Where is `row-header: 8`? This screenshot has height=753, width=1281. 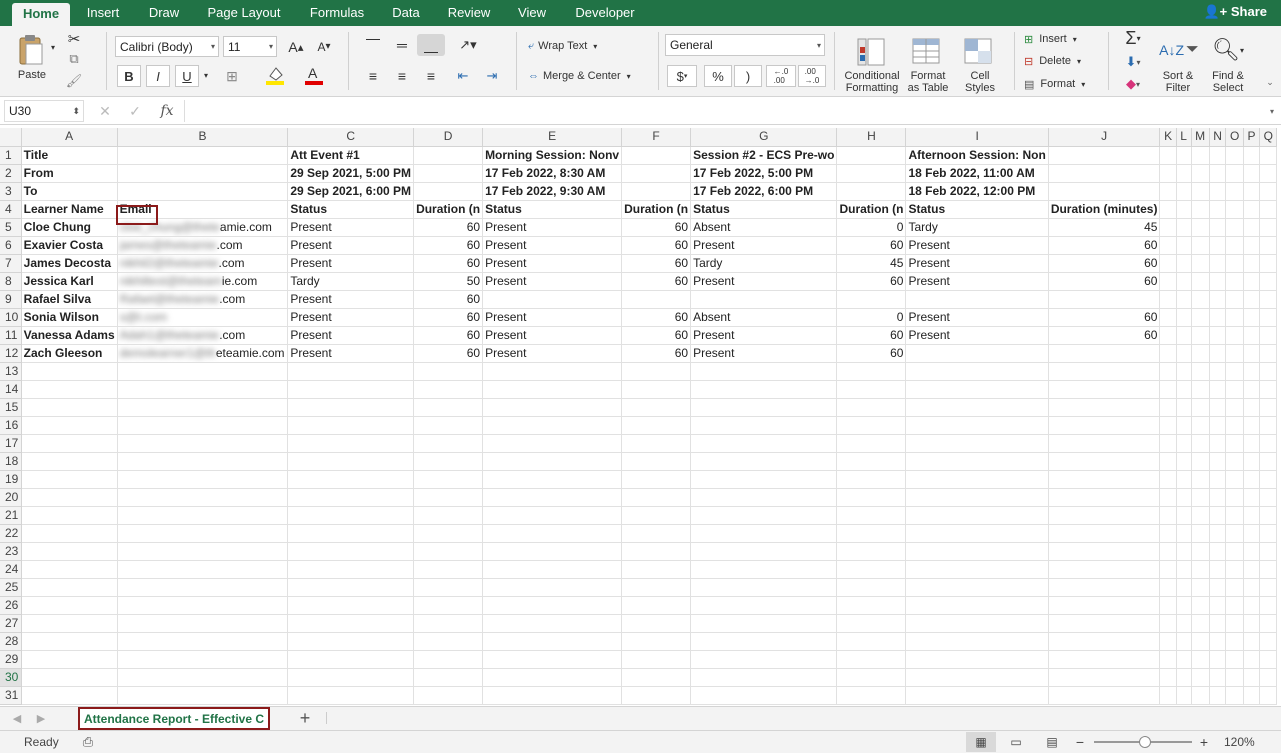 row-header: 8 is located at coordinates (11, 281).